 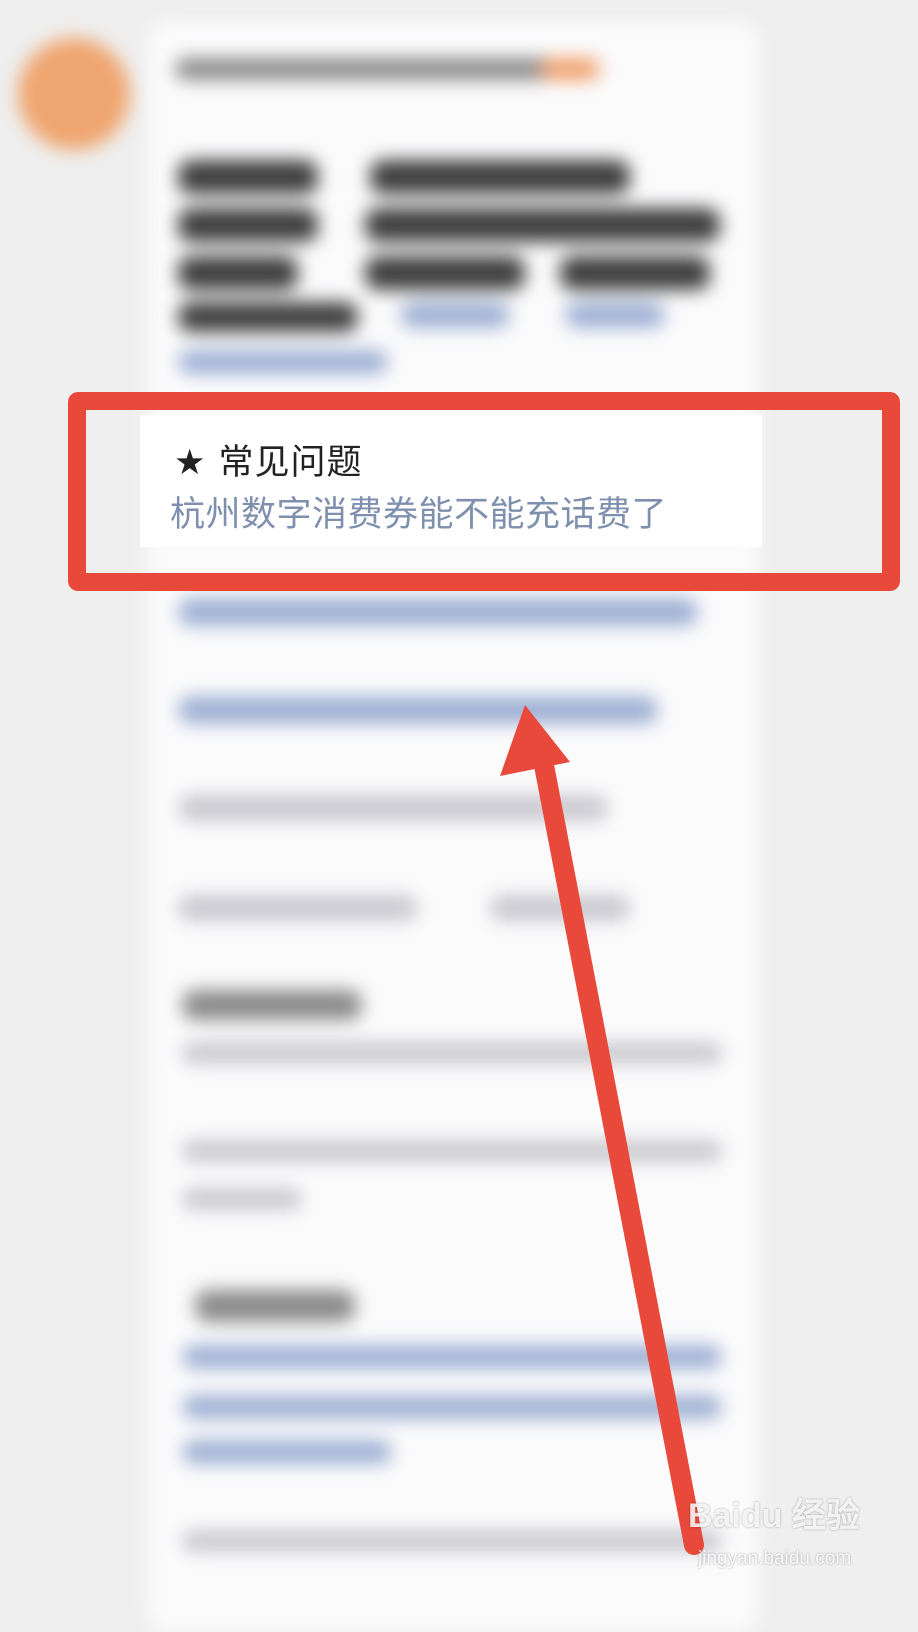 I want to click on pointer-arrow, so click(x=602, y=1130).